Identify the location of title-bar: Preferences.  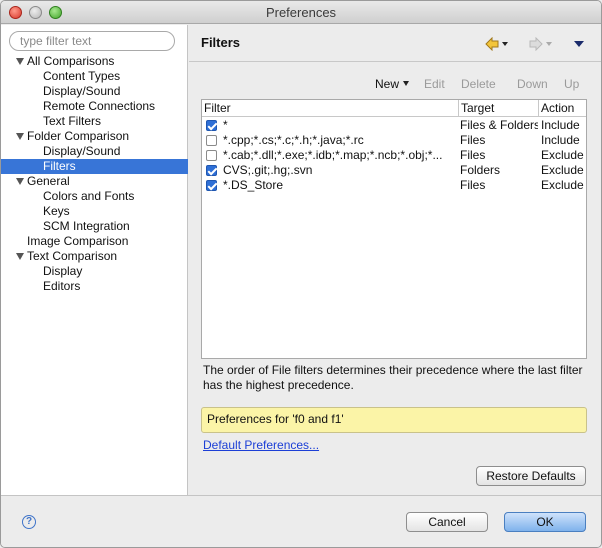
(301, 12).